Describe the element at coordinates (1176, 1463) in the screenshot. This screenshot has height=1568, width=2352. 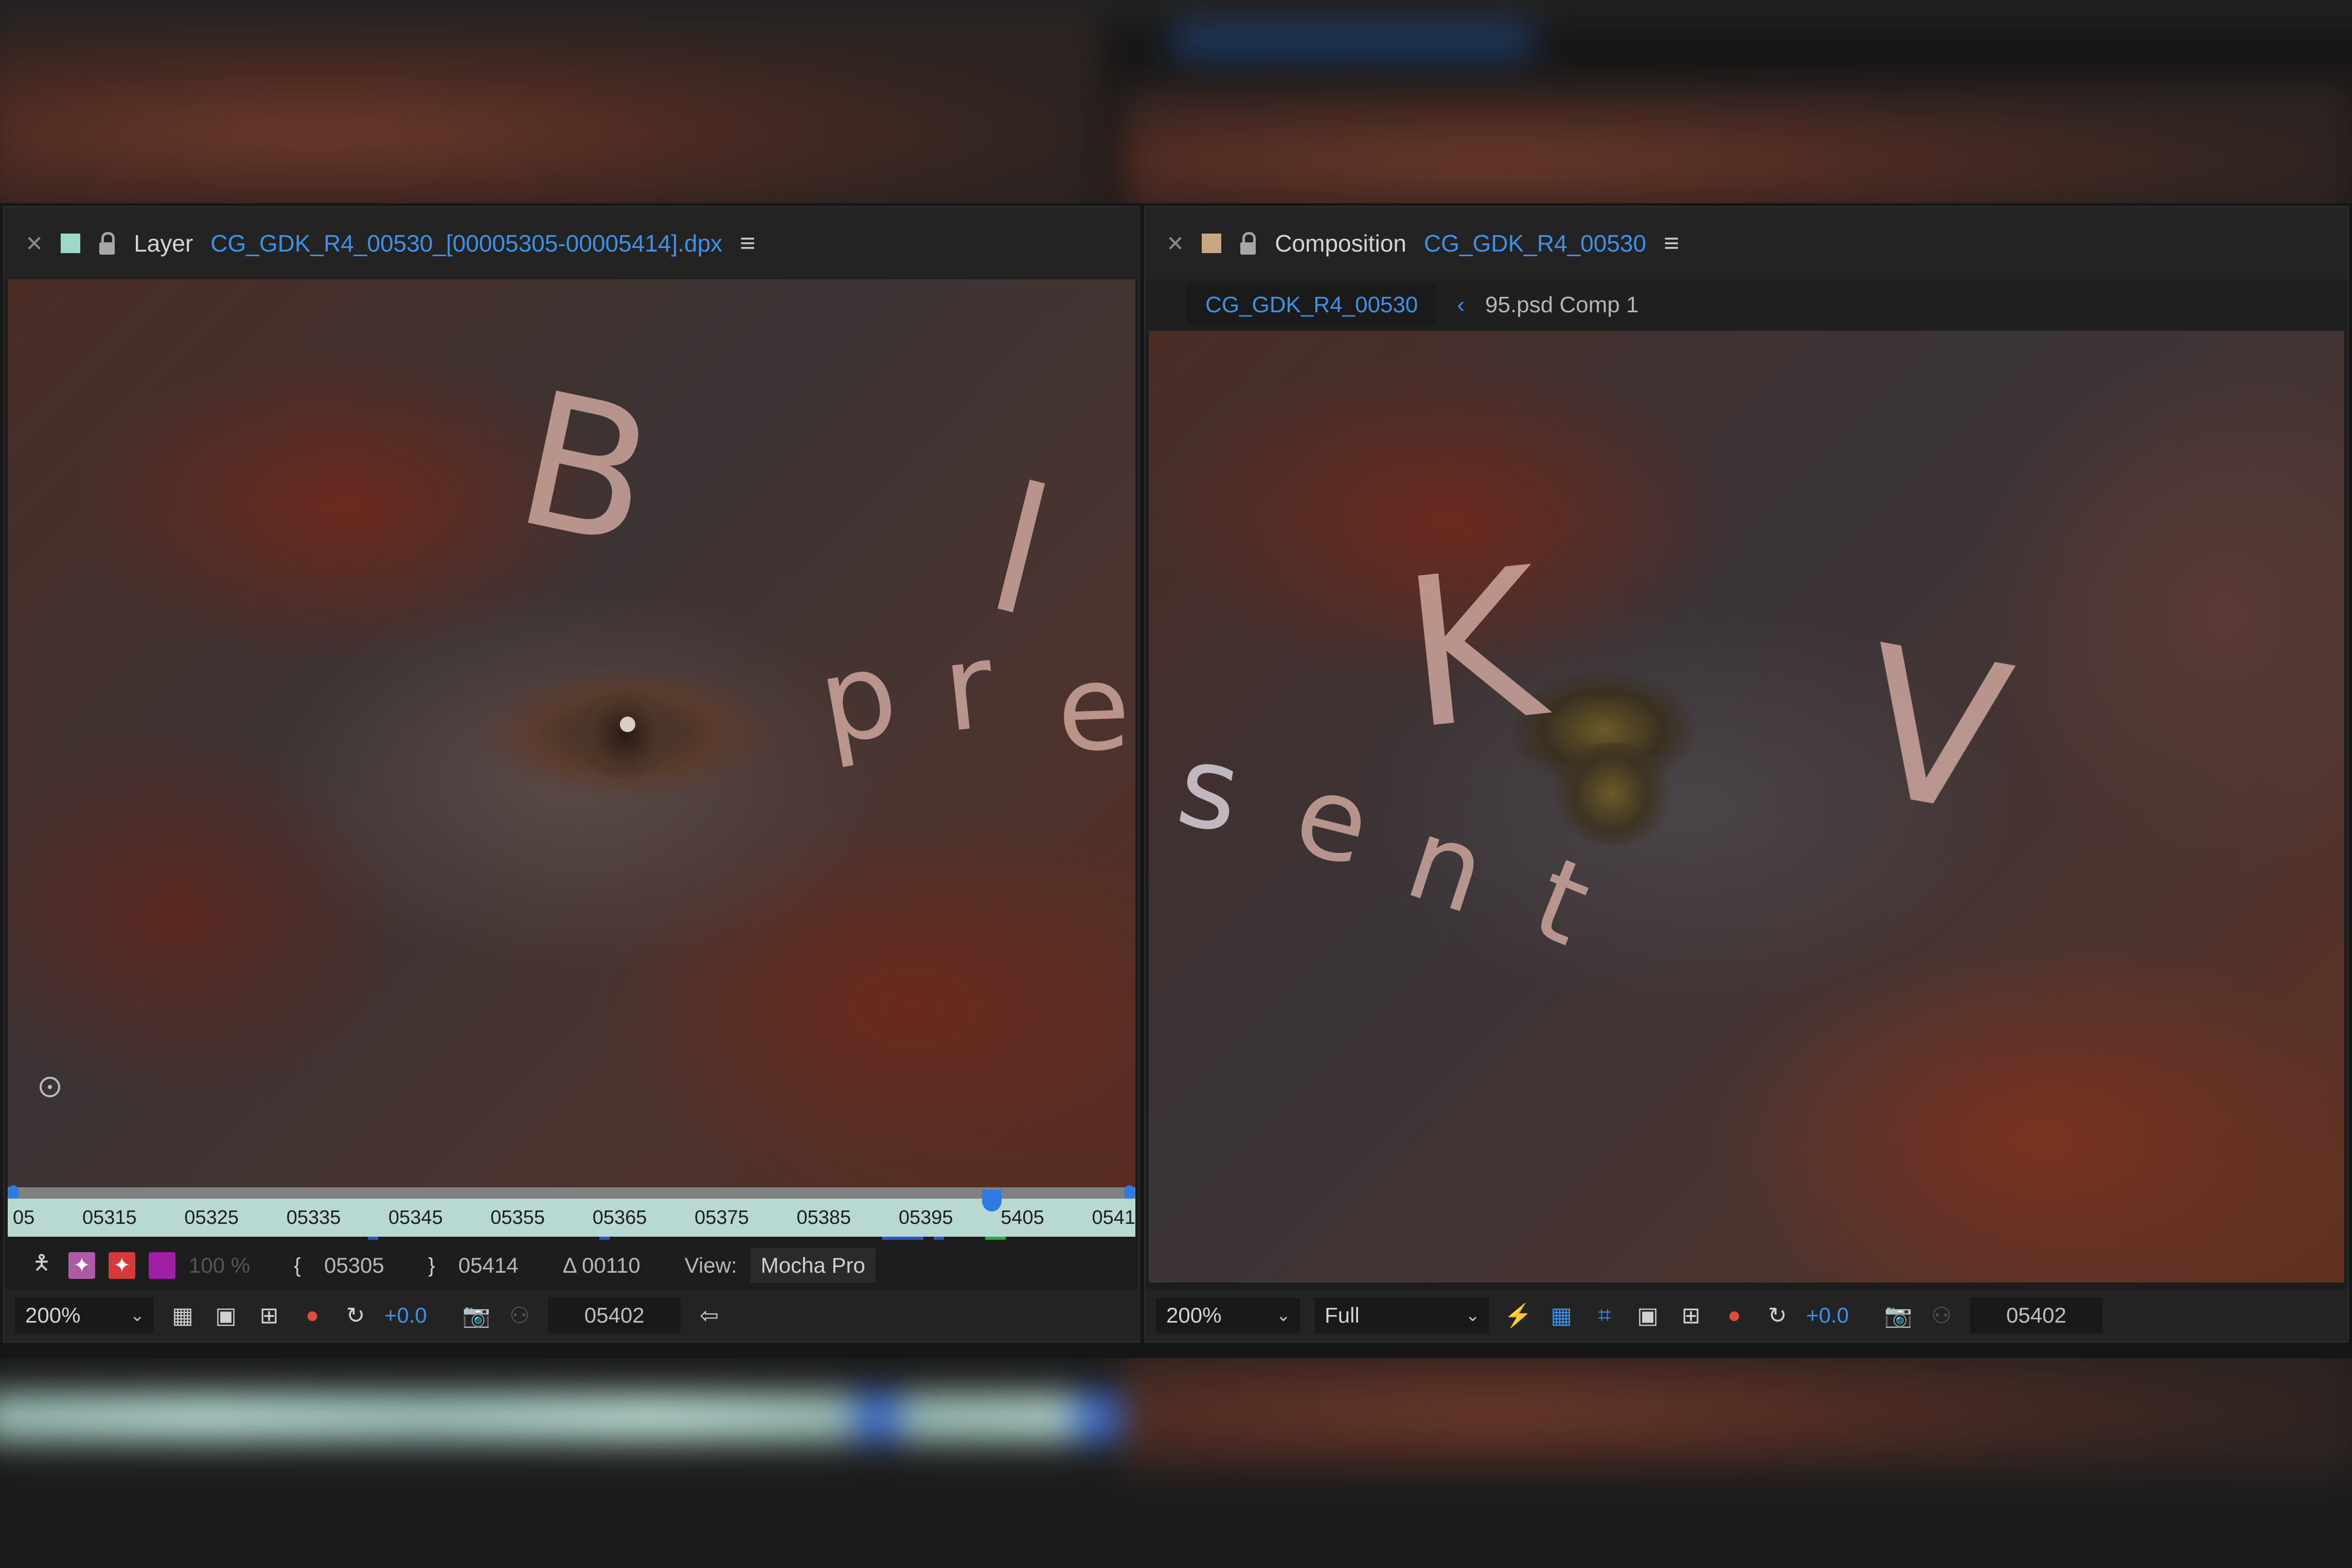
I see `blurred-background-bottom` at that location.